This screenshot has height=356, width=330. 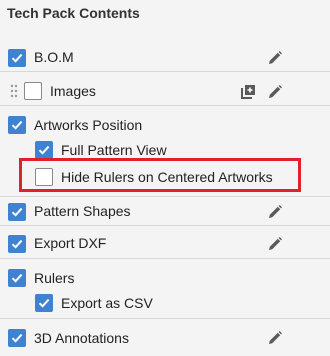 What do you see at coordinates (73, 13) in the screenshot?
I see `panel-title: Tech Pack Contents` at bounding box center [73, 13].